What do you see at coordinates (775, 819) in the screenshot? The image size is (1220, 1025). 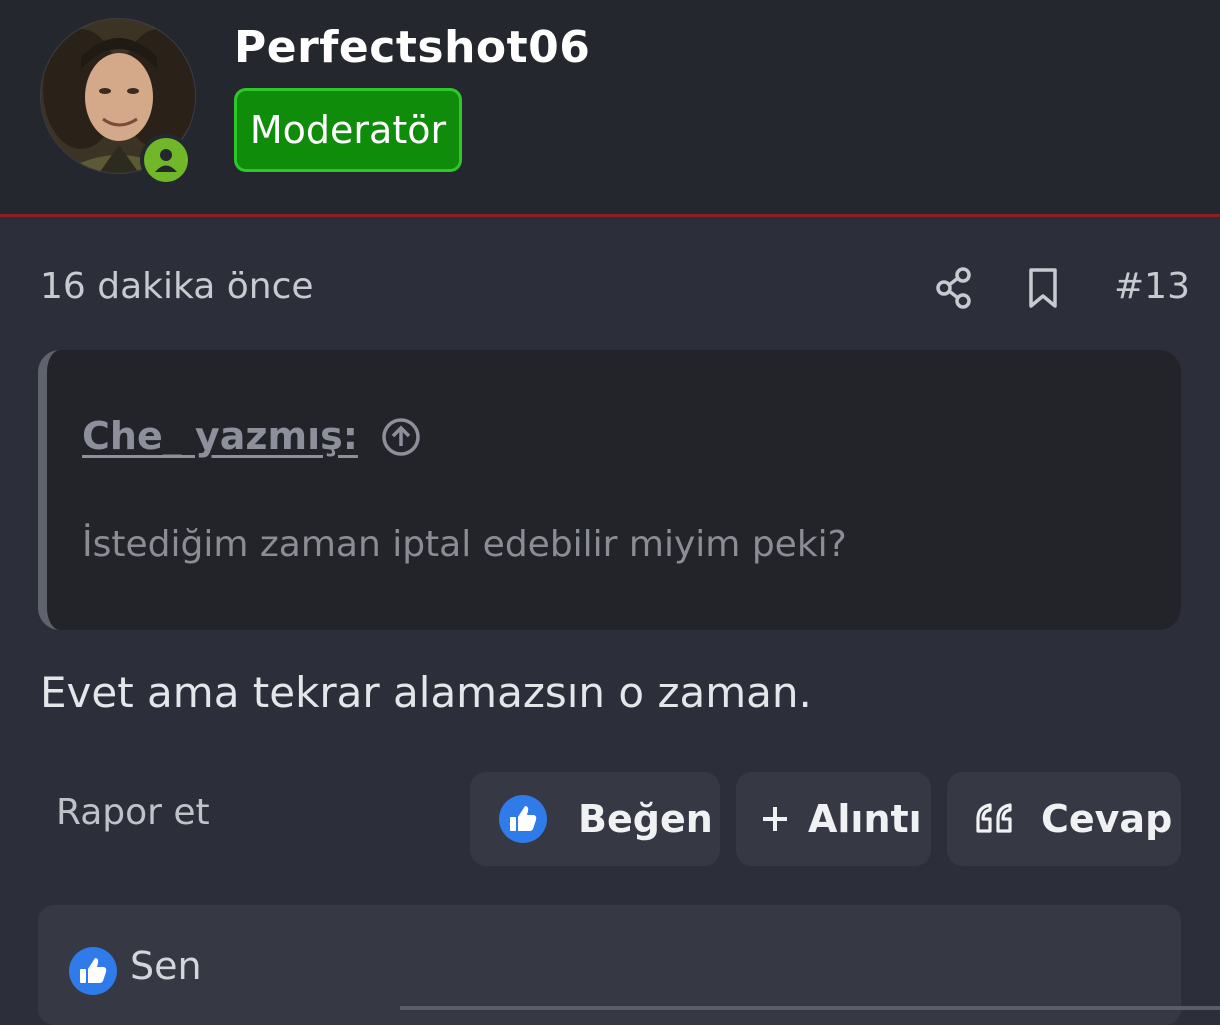 I see `plus-icon` at bounding box center [775, 819].